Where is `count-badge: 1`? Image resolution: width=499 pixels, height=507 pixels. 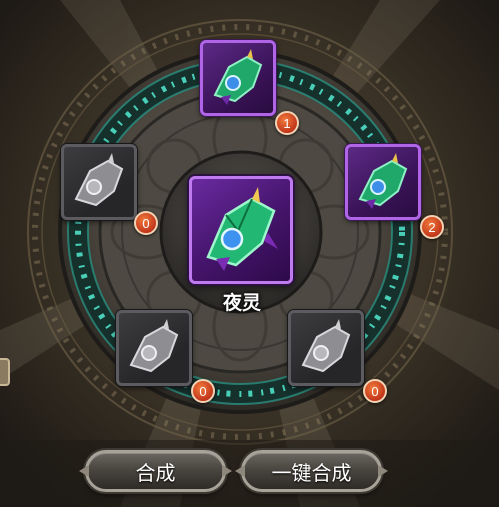 count-badge: 1 is located at coordinates (287, 123).